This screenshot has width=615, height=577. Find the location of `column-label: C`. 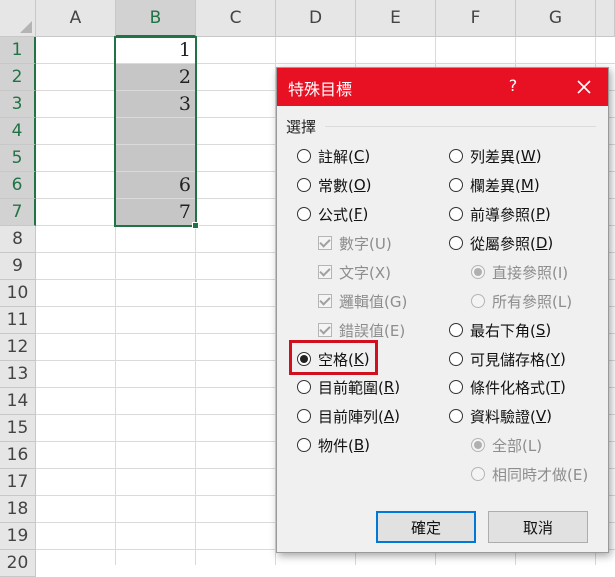

column-label: C is located at coordinates (235, 18).